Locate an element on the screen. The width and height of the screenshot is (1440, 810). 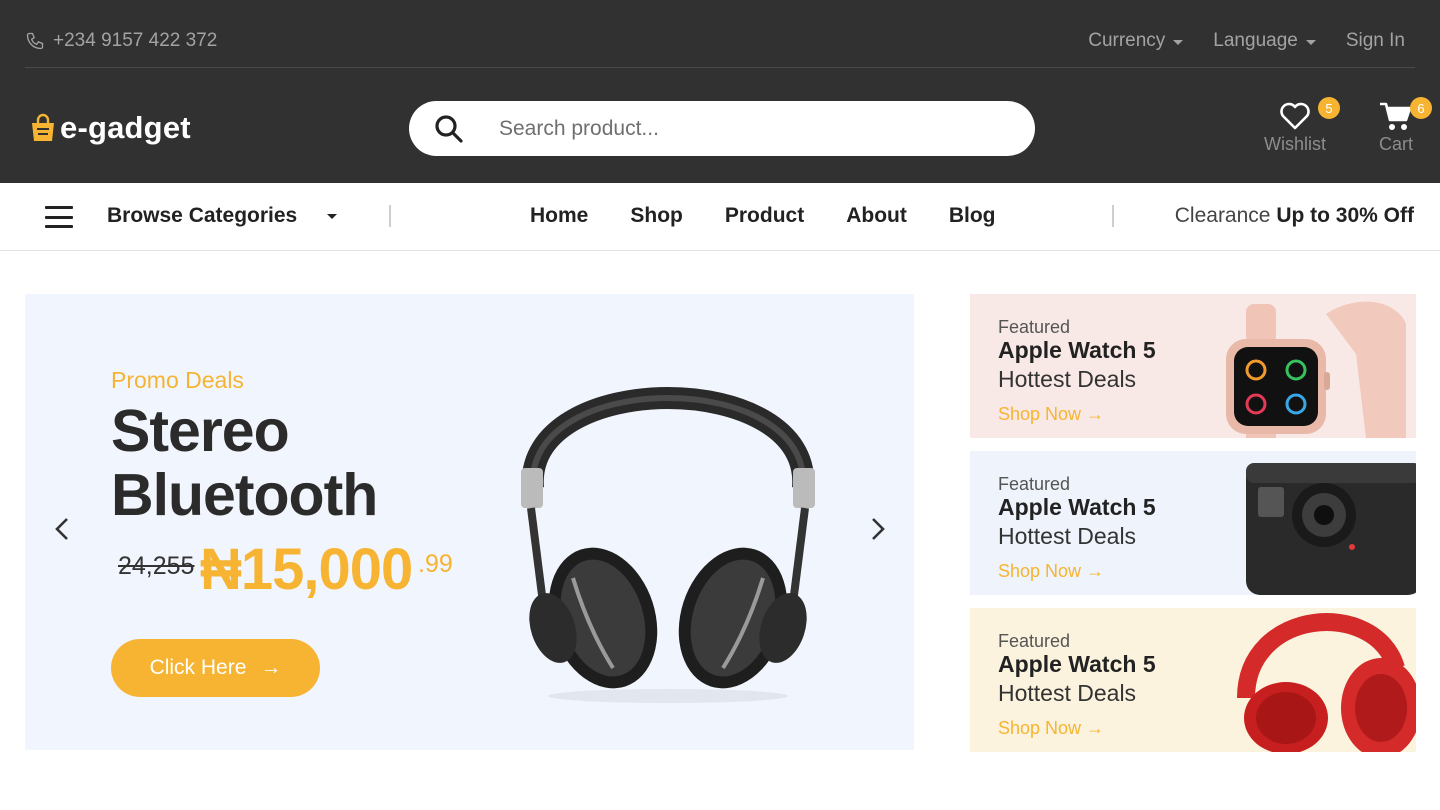
chevron-right-icon is located at coordinates (878, 529).